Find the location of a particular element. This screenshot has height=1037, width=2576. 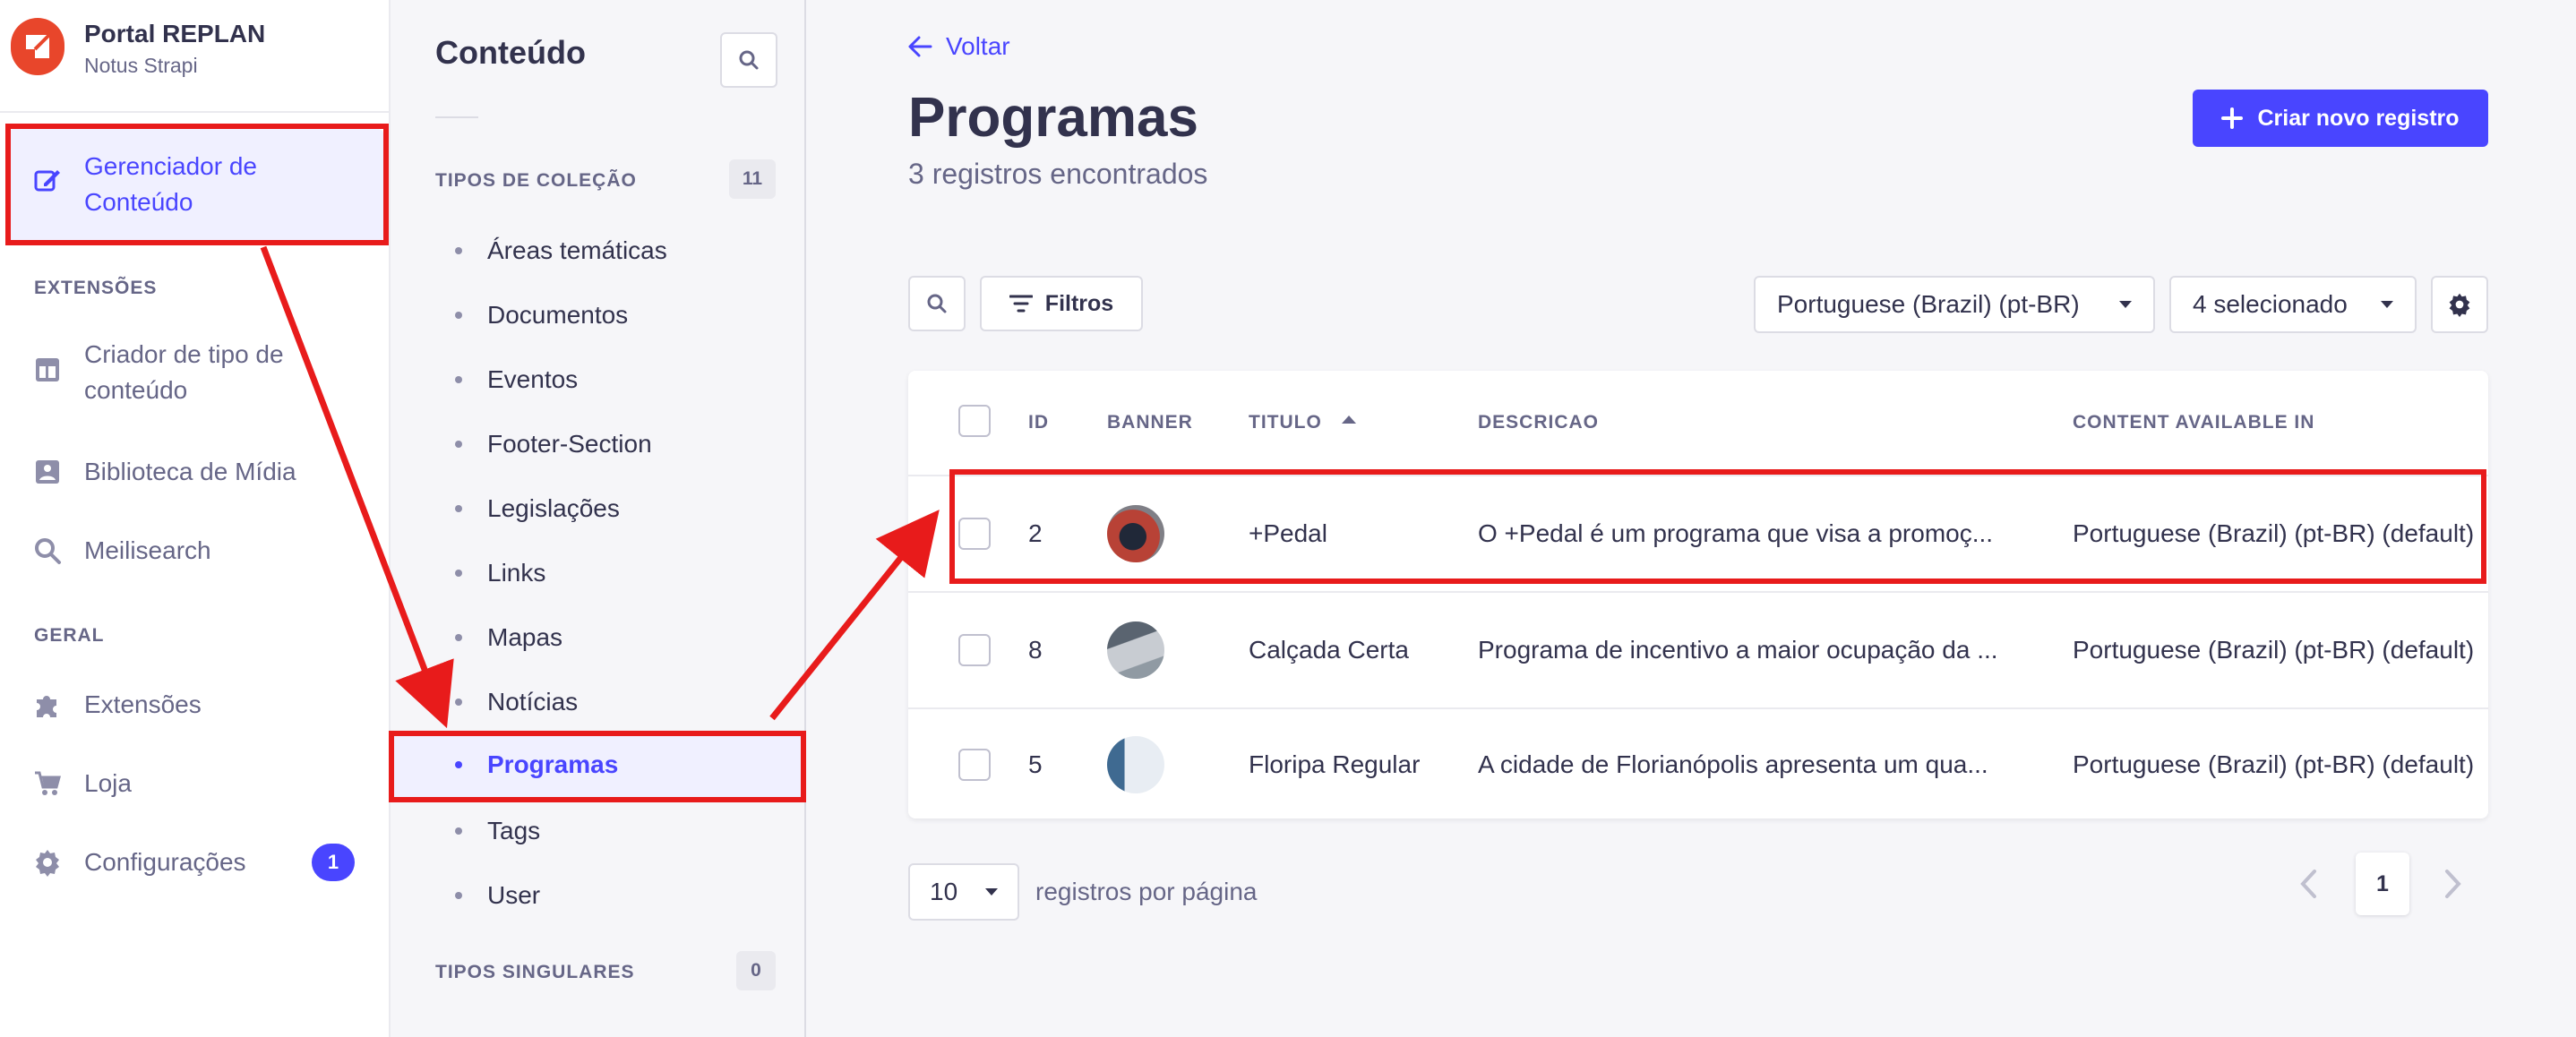

arrow-to-programas is located at coordinates (357, 487).